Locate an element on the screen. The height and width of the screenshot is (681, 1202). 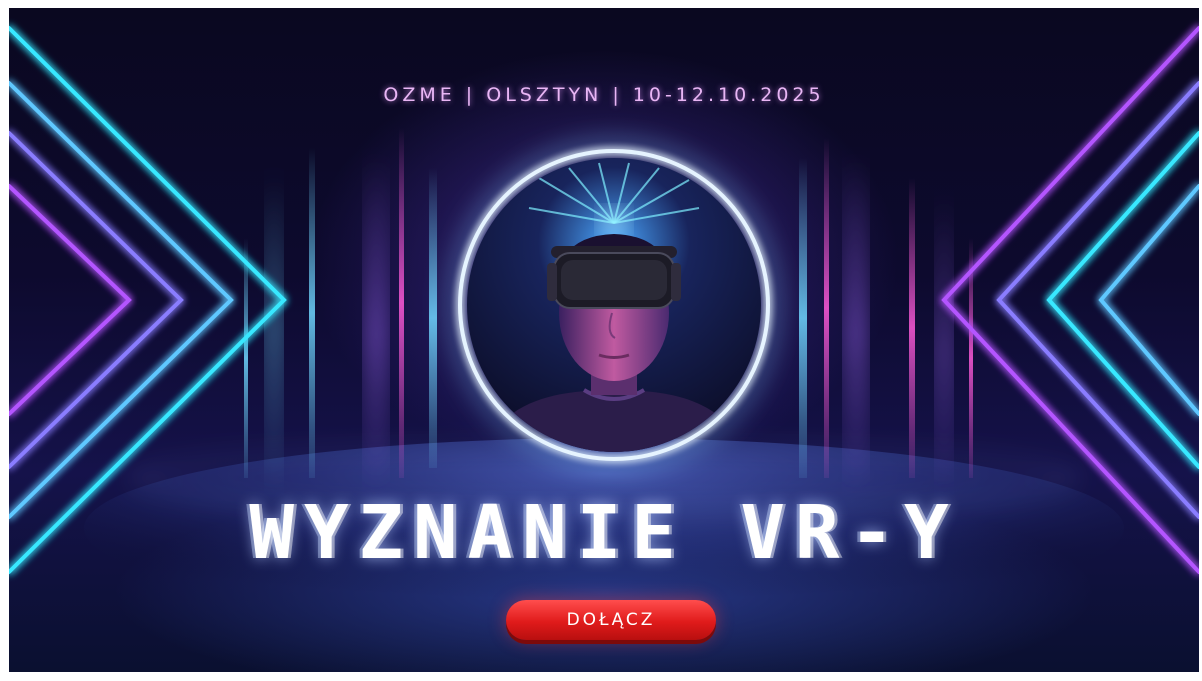
headline-title: WYZNANIE VR-Y is located at coordinates (604, 533).